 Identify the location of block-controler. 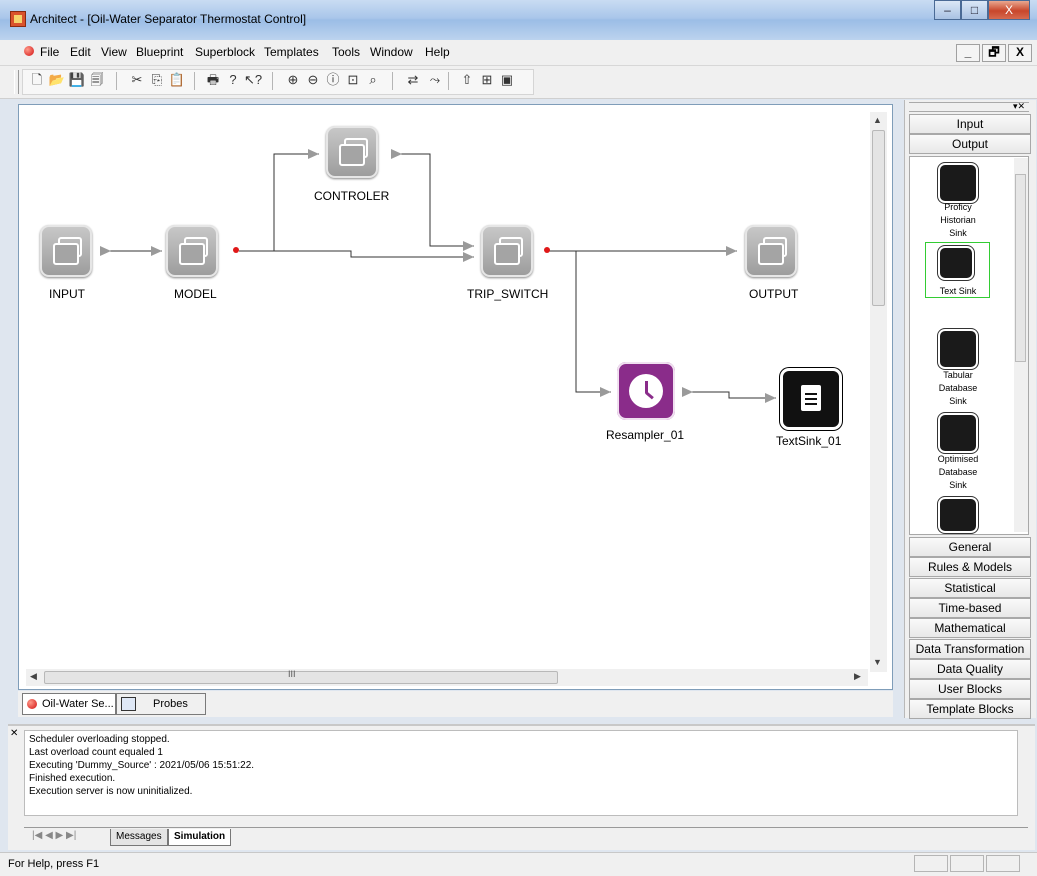
(352, 152).